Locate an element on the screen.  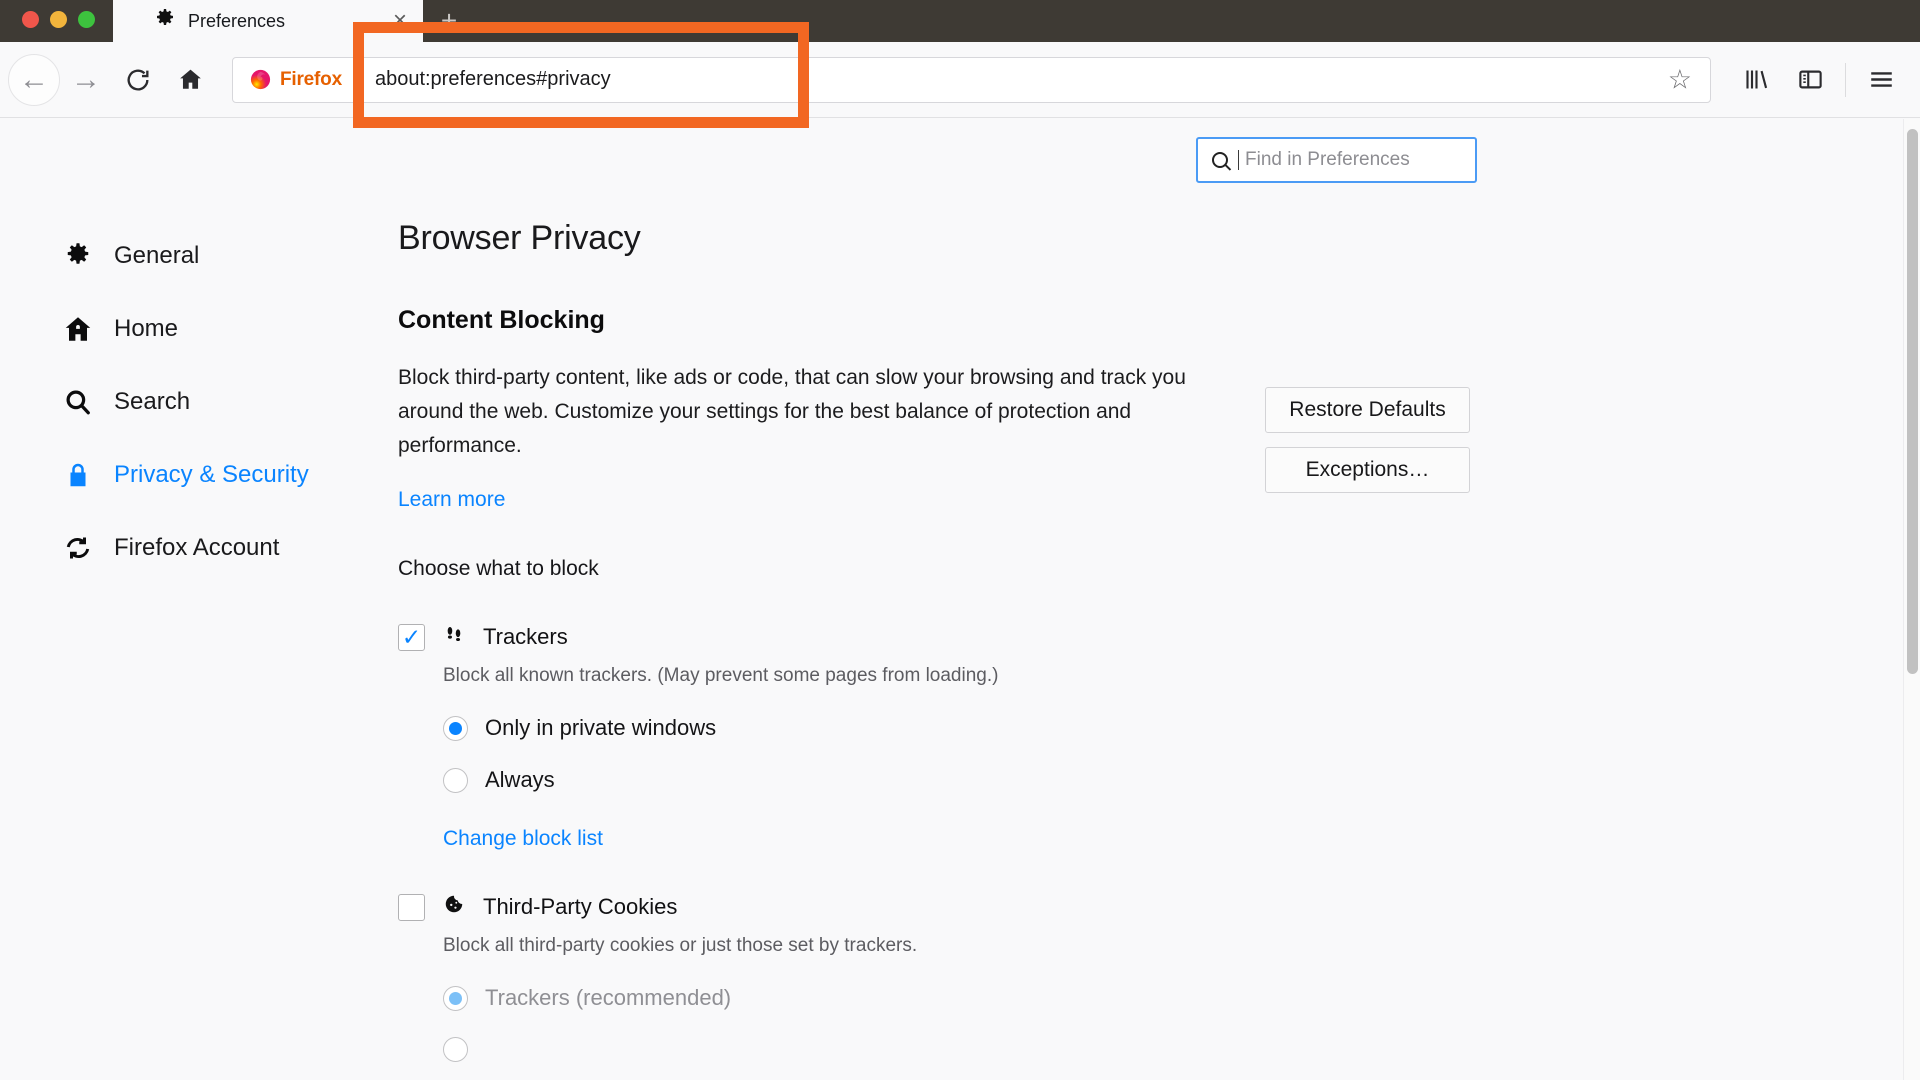
identity-label: Firefox is located at coordinates (311, 79).